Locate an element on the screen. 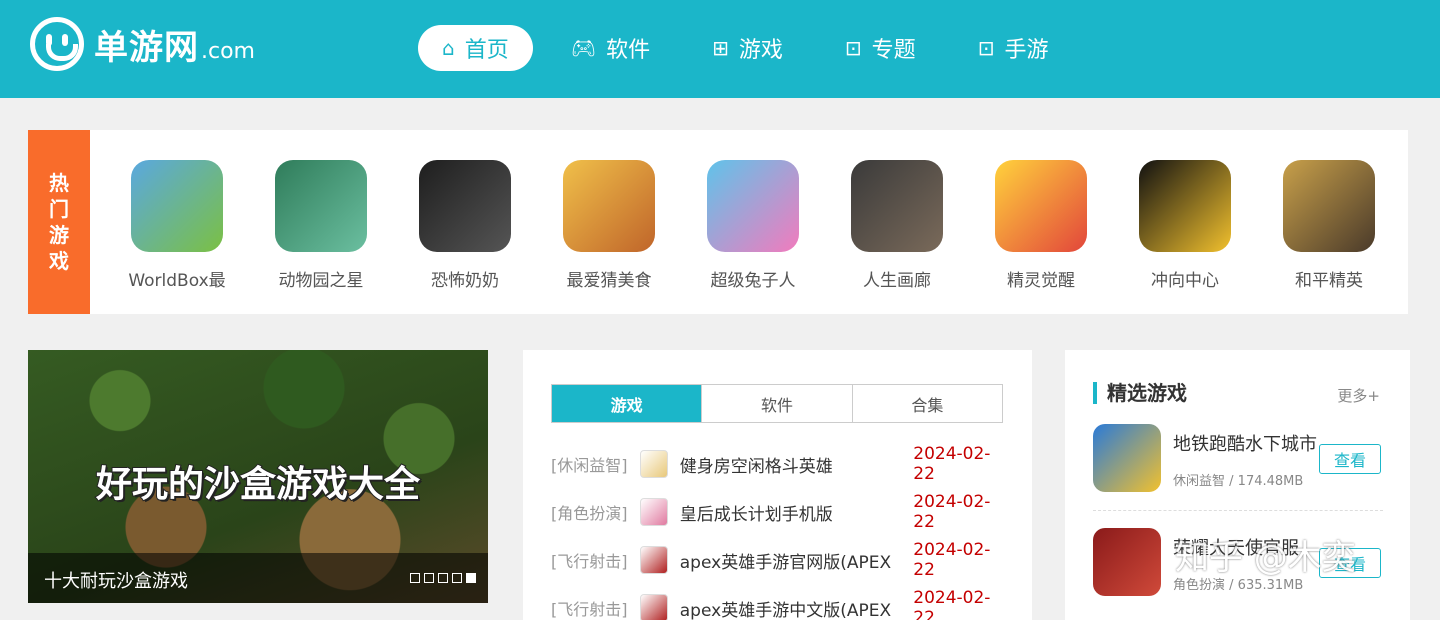 This screenshot has width=1440, height=620. nav-label: 游戏 is located at coordinates (760, 50).